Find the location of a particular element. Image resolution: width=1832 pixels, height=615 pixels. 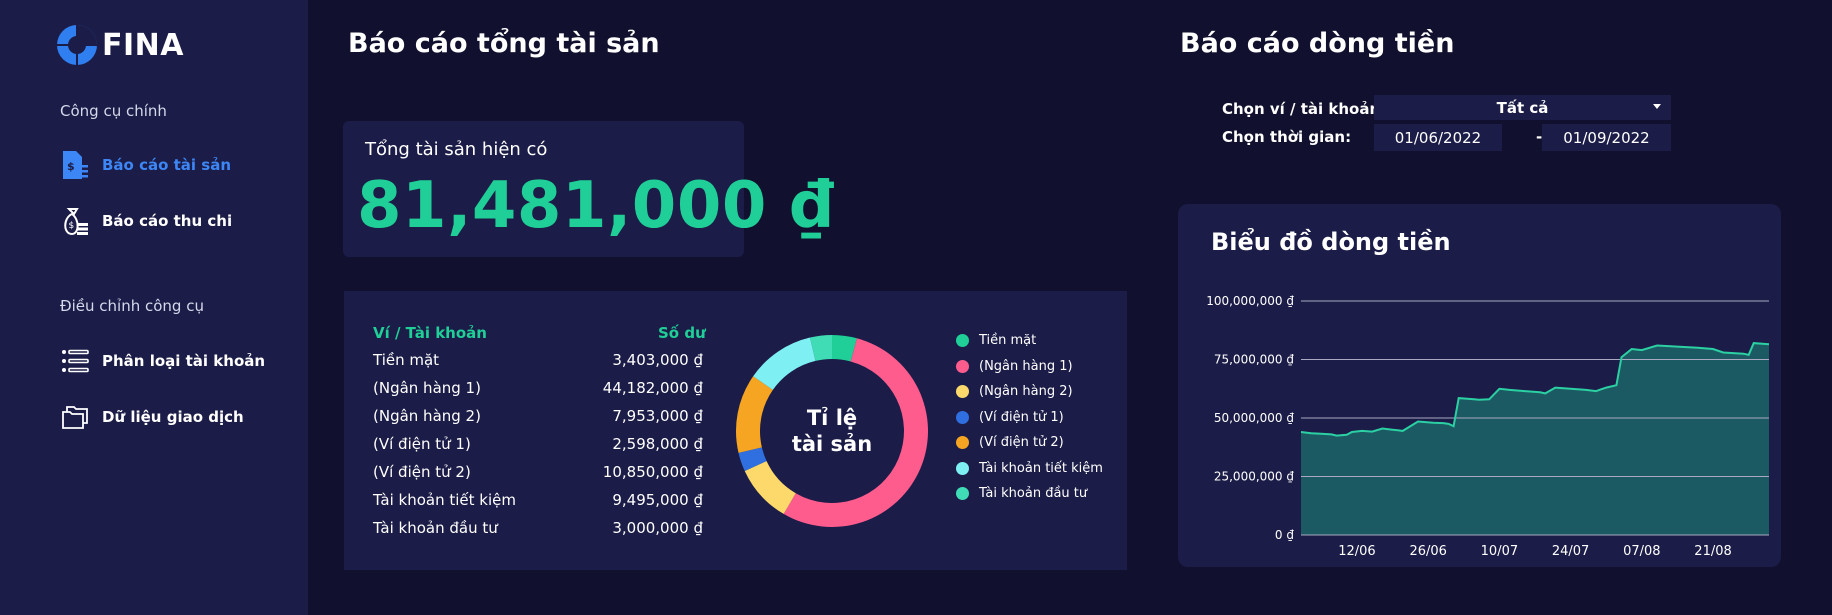

chevron-down-icon is located at coordinates (1657, 106).